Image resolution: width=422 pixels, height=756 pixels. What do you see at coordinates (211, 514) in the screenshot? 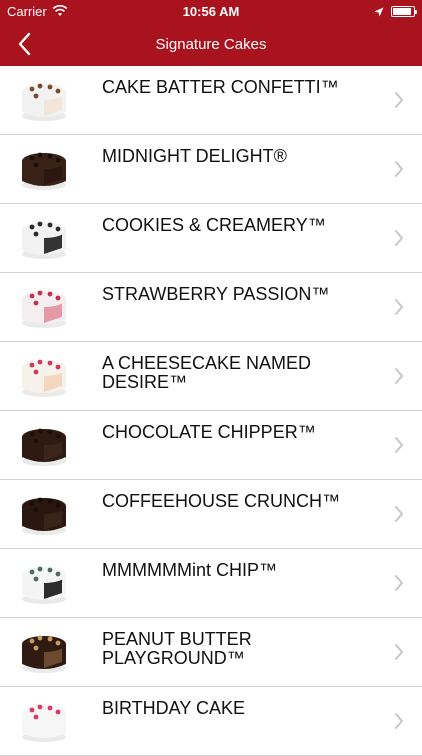
I see `list-item: COFFEEHOUSE CRUNCH™` at bounding box center [211, 514].